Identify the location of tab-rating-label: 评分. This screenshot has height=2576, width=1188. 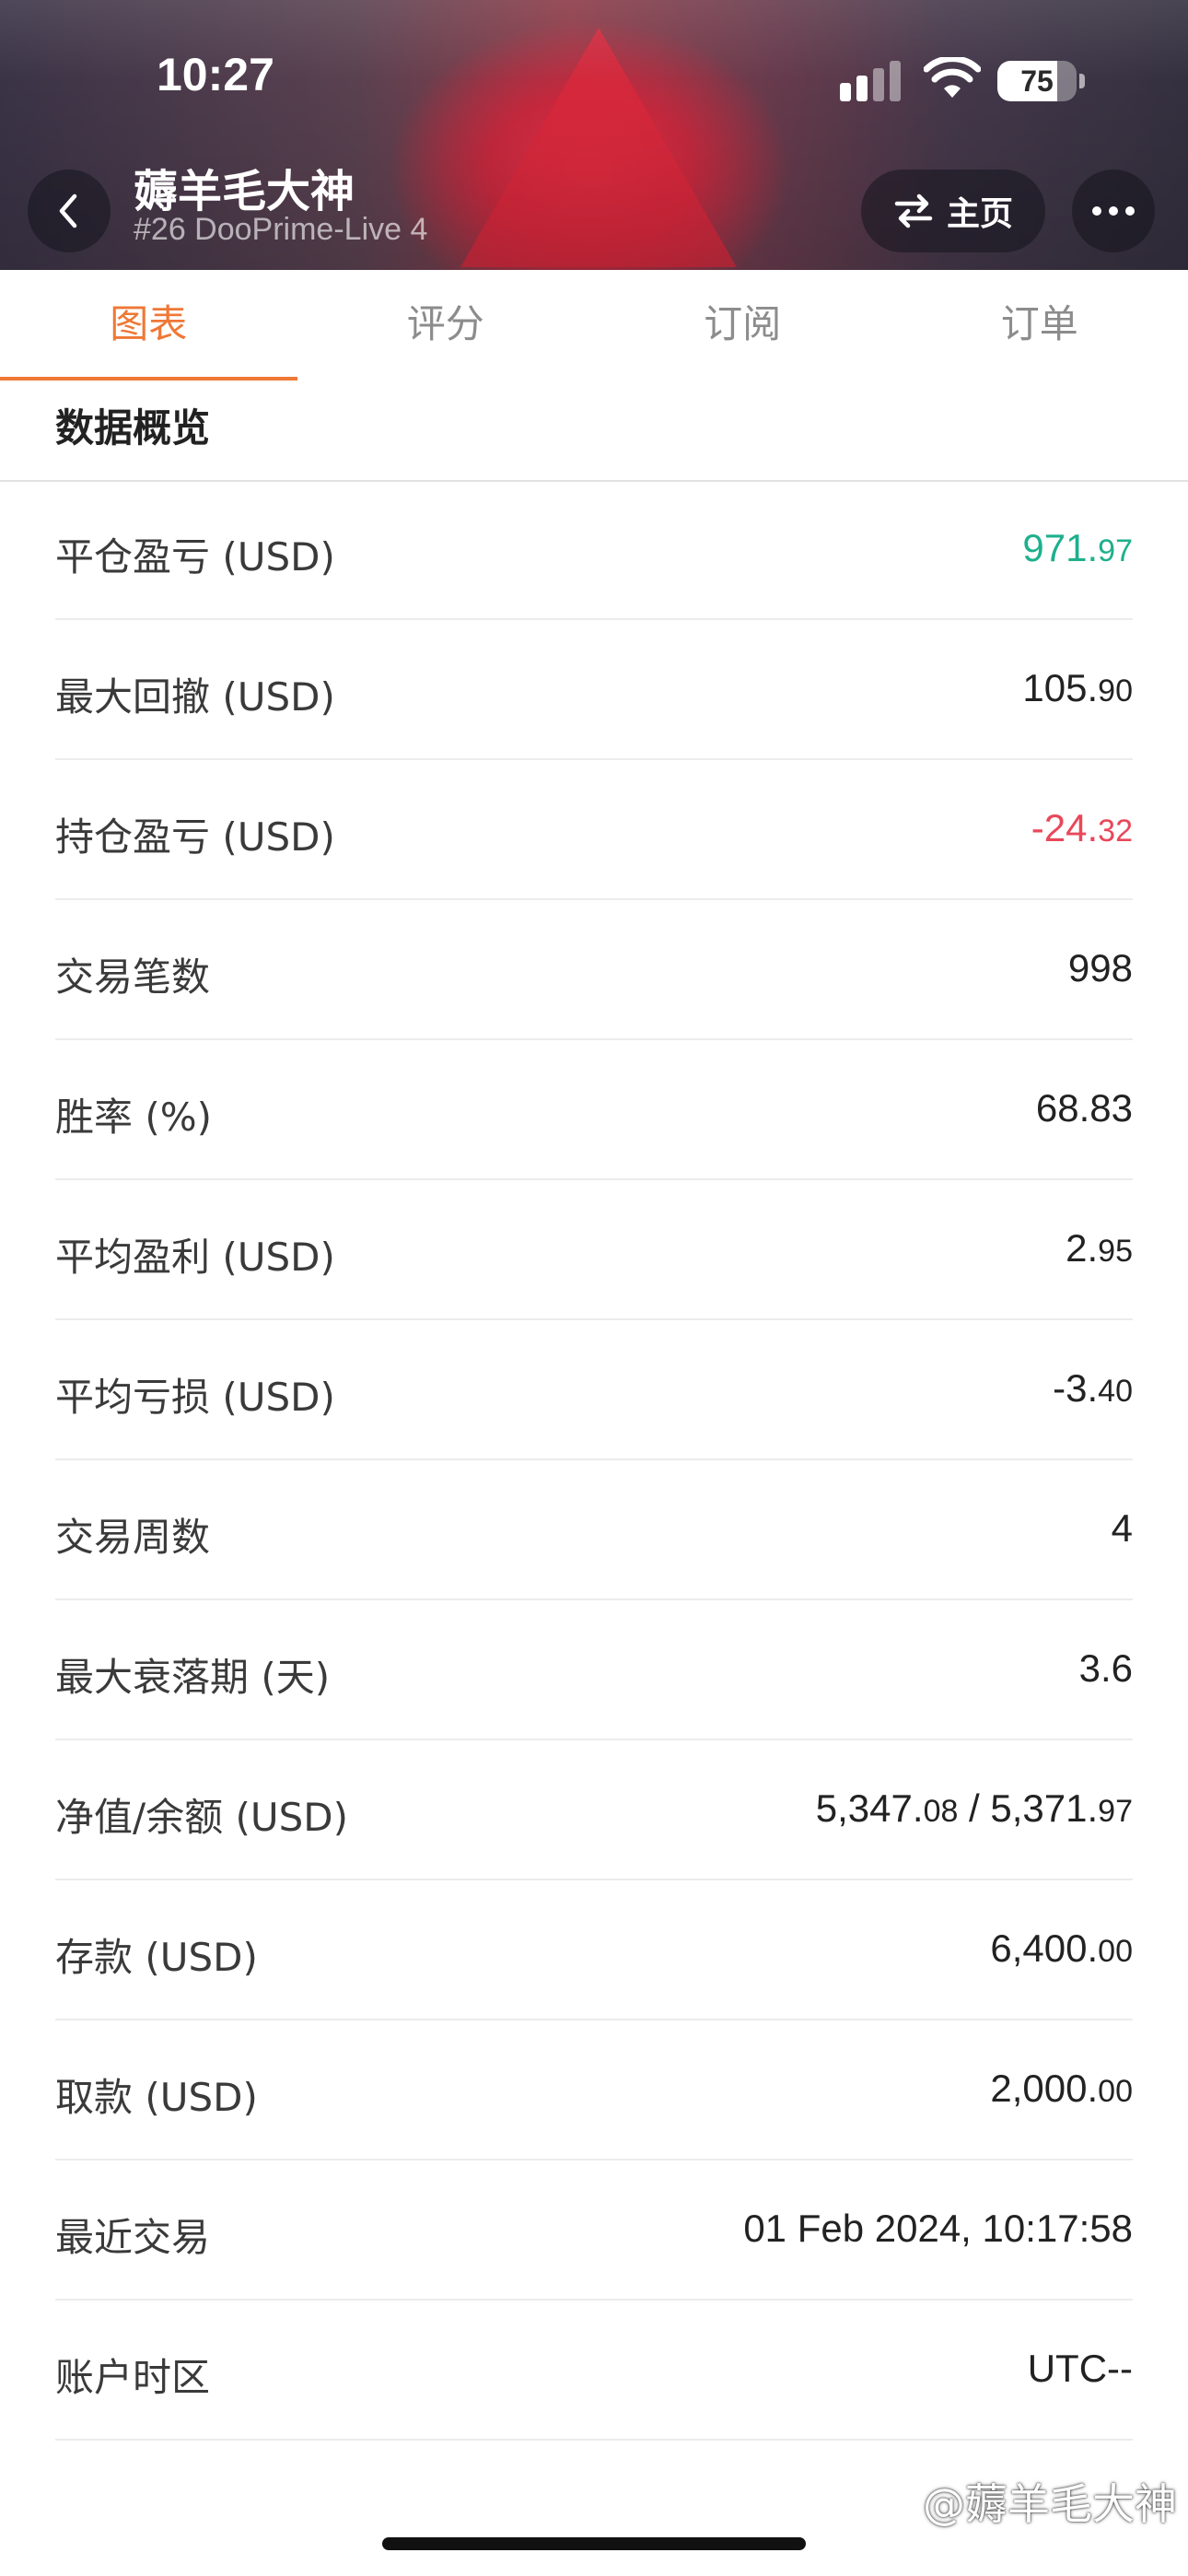
(445, 323).